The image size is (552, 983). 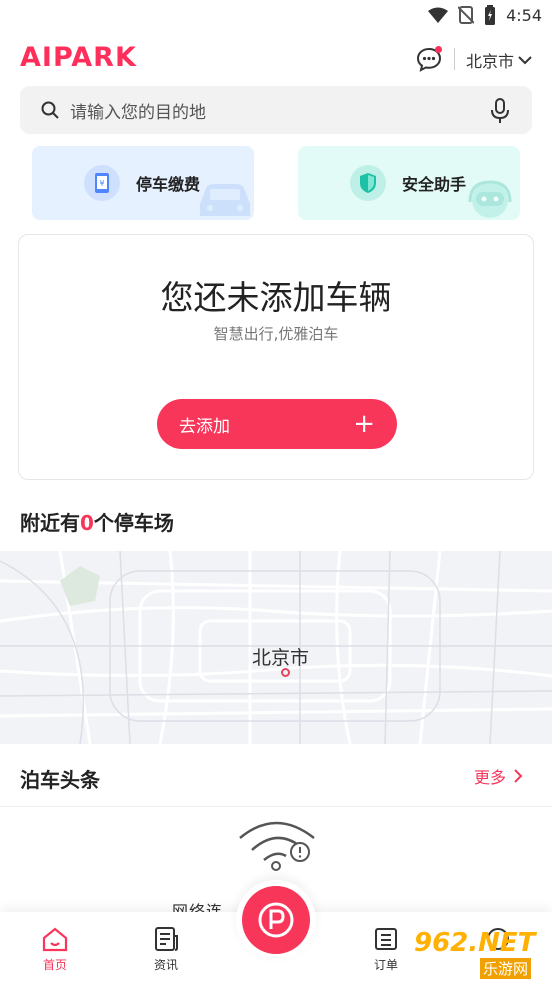 What do you see at coordinates (438, 49) in the screenshot?
I see `unread-dot` at bounding box center [438, 49].